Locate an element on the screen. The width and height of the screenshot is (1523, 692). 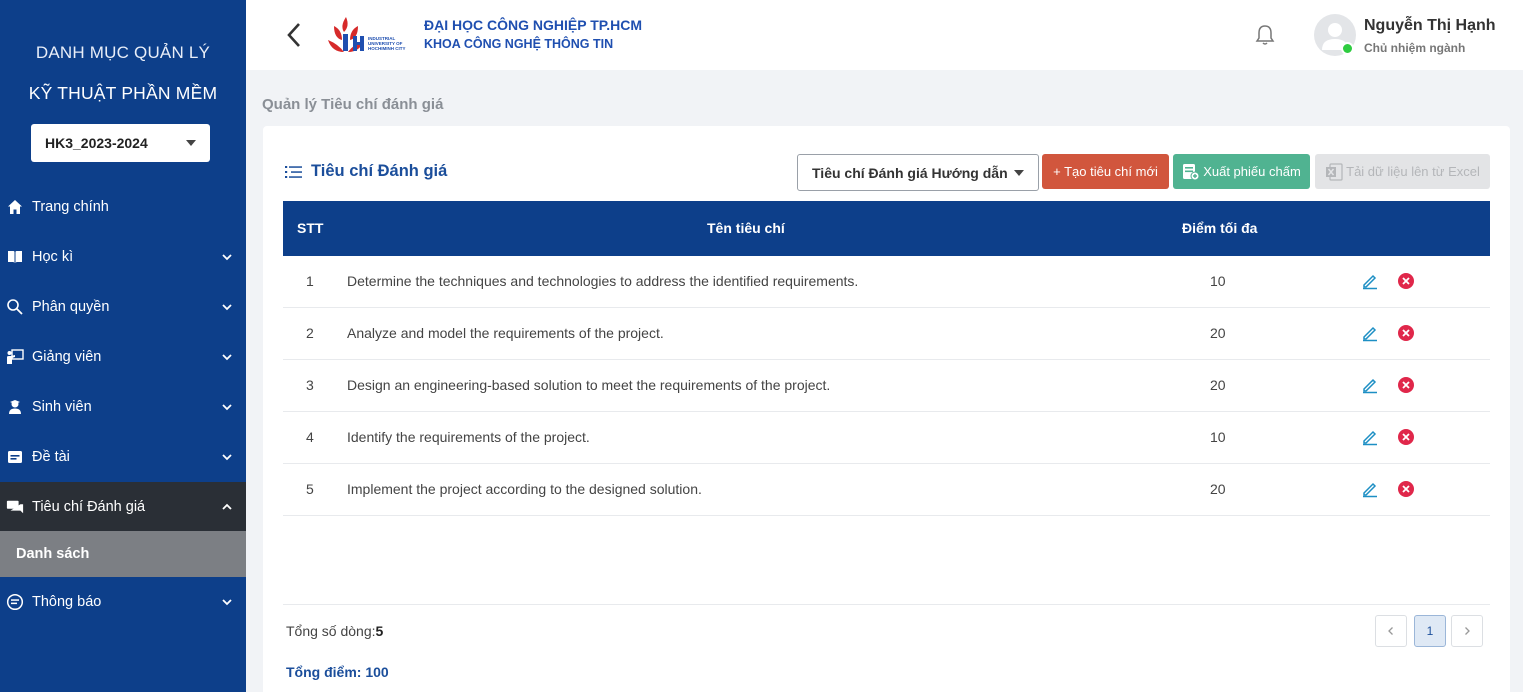
pagination-prev-button is located at coordinates (1391, 631).